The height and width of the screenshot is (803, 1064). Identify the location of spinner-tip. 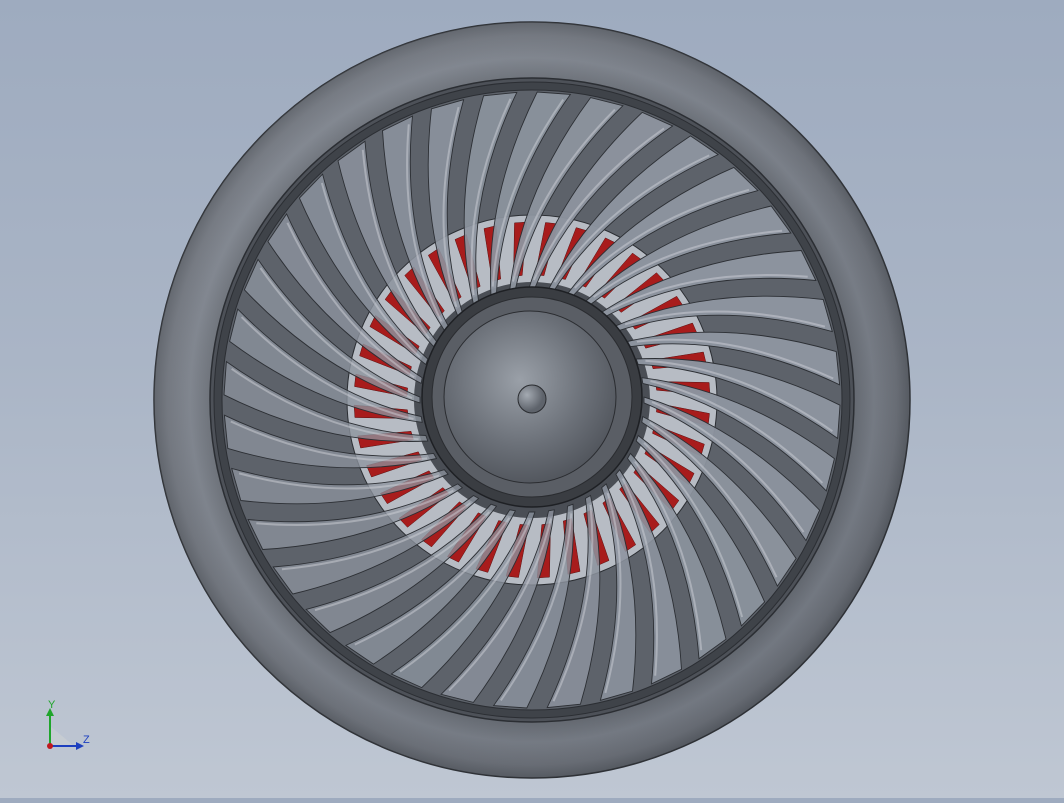
(532, 399).